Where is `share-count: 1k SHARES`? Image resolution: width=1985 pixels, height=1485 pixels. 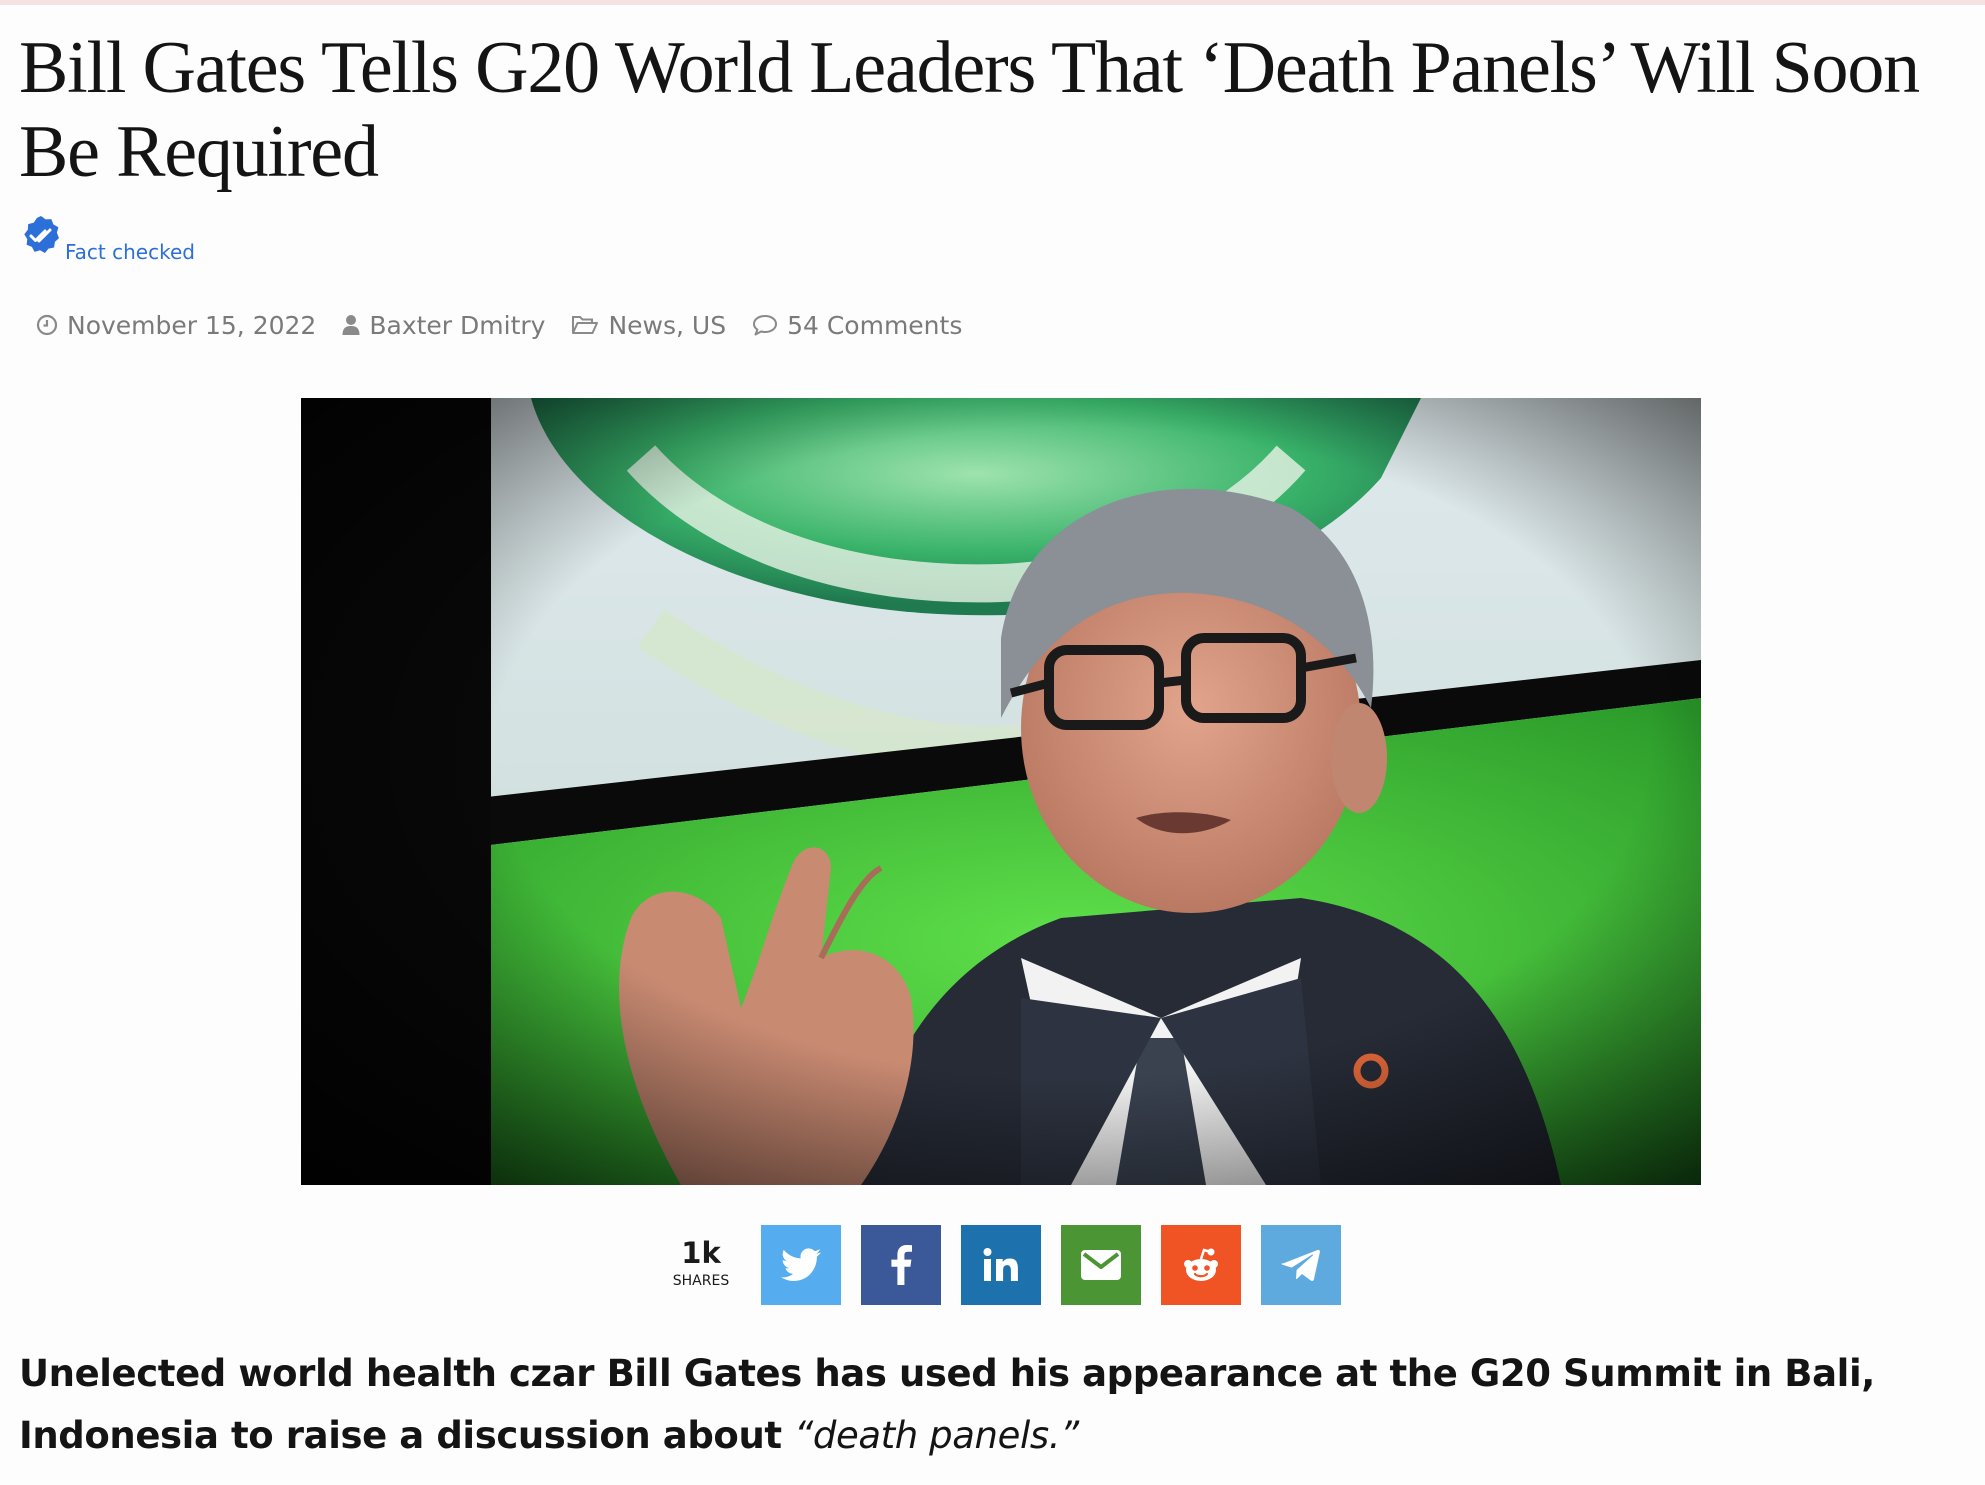 share-count: 1k SHARES is located at coordinates (701, 1264).